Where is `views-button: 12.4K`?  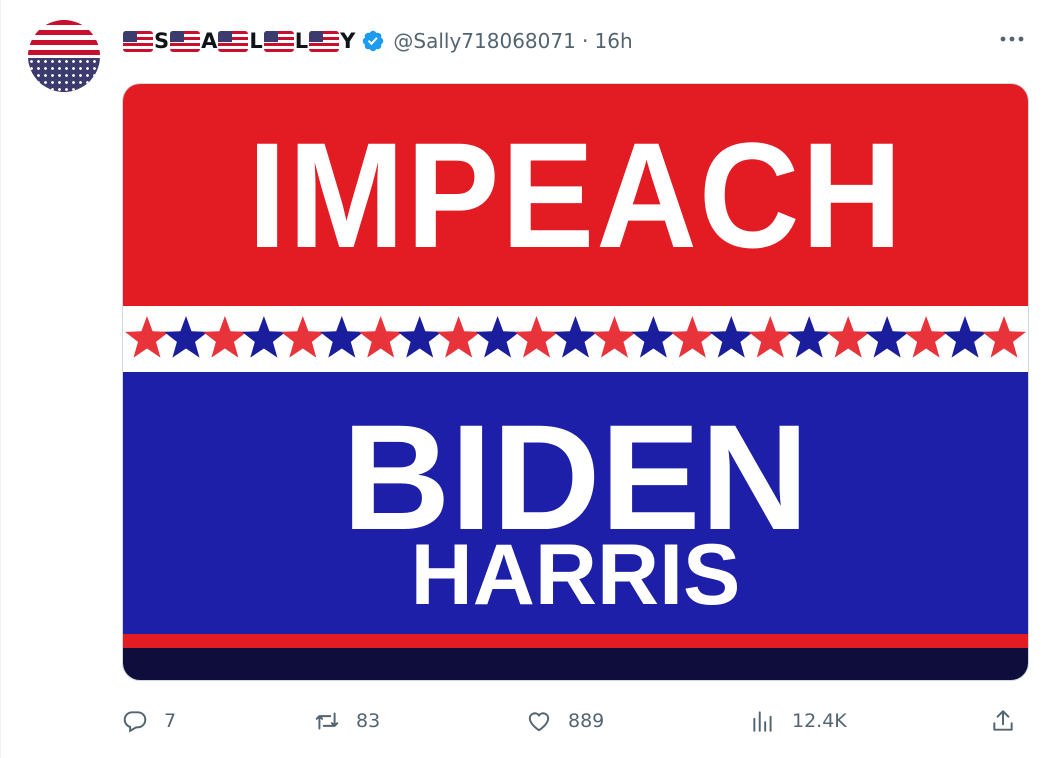 views-button: 12.4K is located at coordinates (798, 721).